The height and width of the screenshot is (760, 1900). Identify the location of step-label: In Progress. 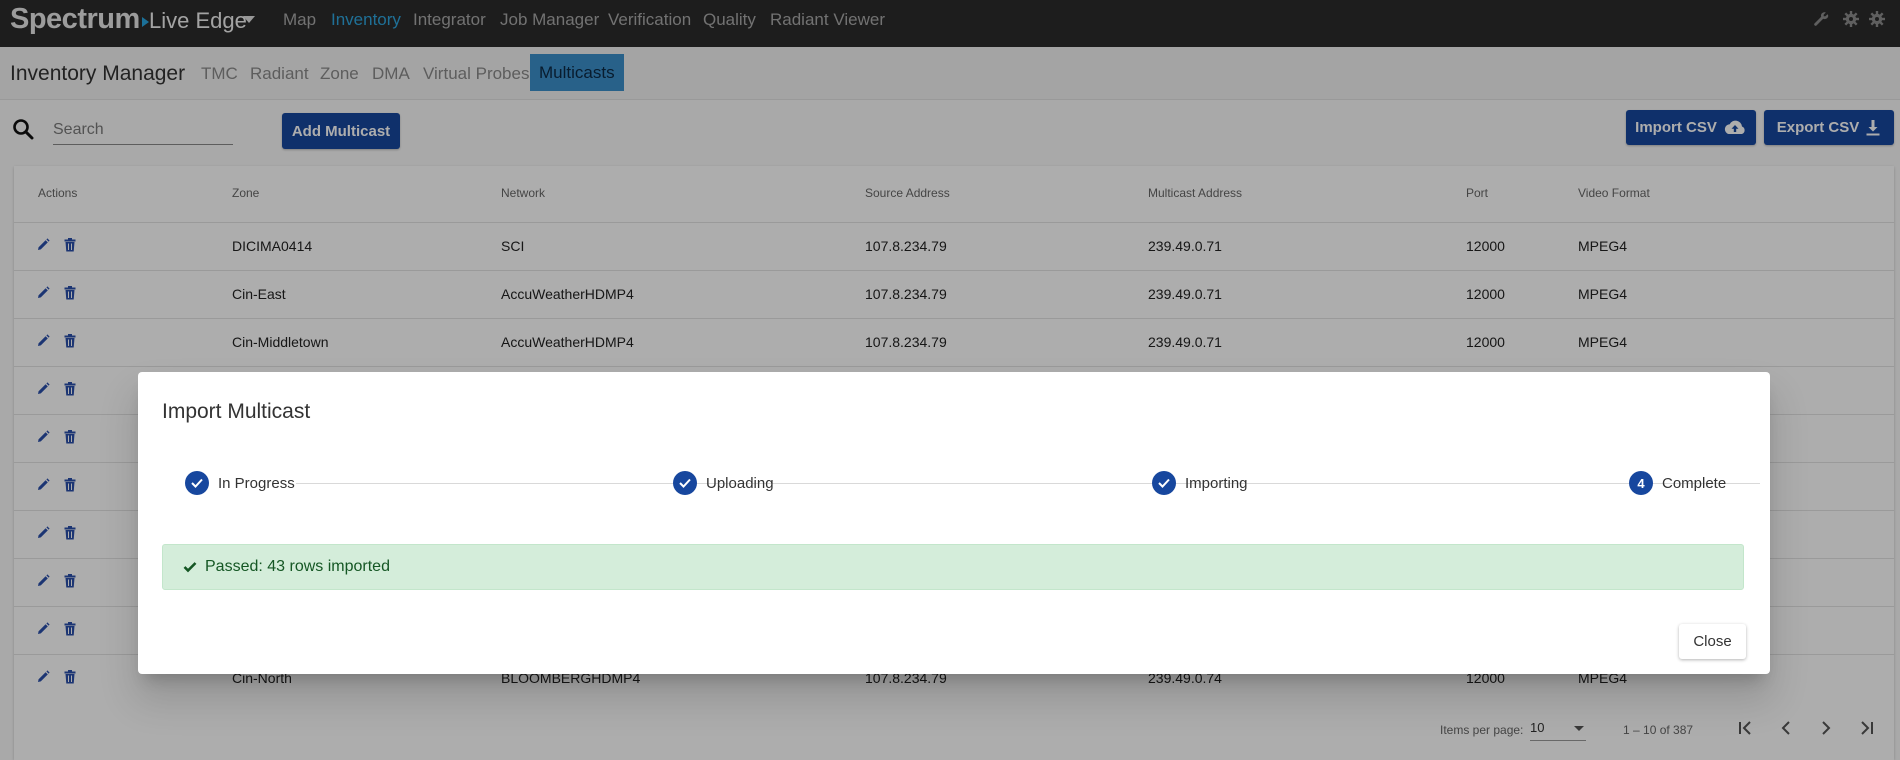
(256, 483).